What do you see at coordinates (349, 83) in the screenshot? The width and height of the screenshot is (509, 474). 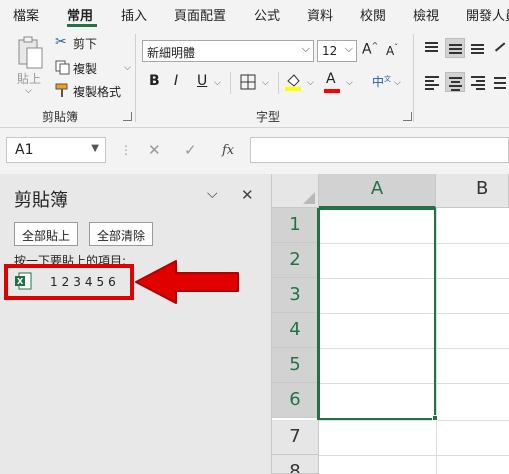 I see `font-color-dropdown-icon: ⌵` at bounding box center [349, 83].